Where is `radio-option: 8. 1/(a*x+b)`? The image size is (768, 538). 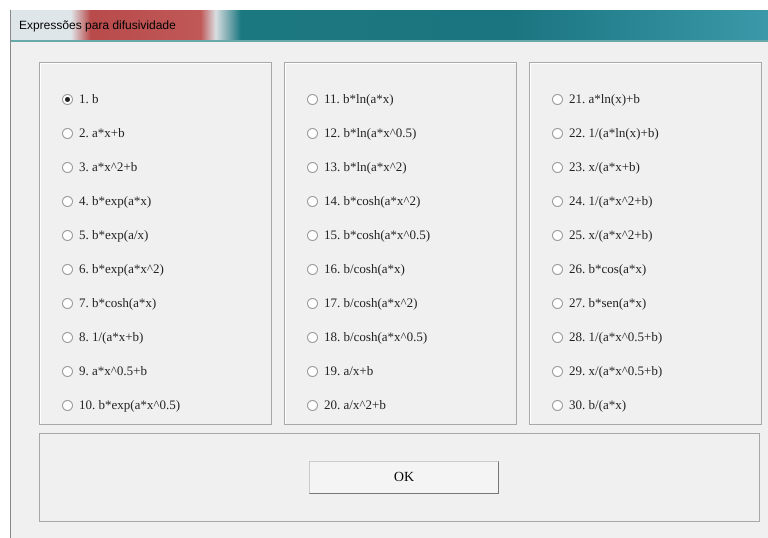
radio-option: 8. 1/(a*x+b) is located at coordinates (166, 337).